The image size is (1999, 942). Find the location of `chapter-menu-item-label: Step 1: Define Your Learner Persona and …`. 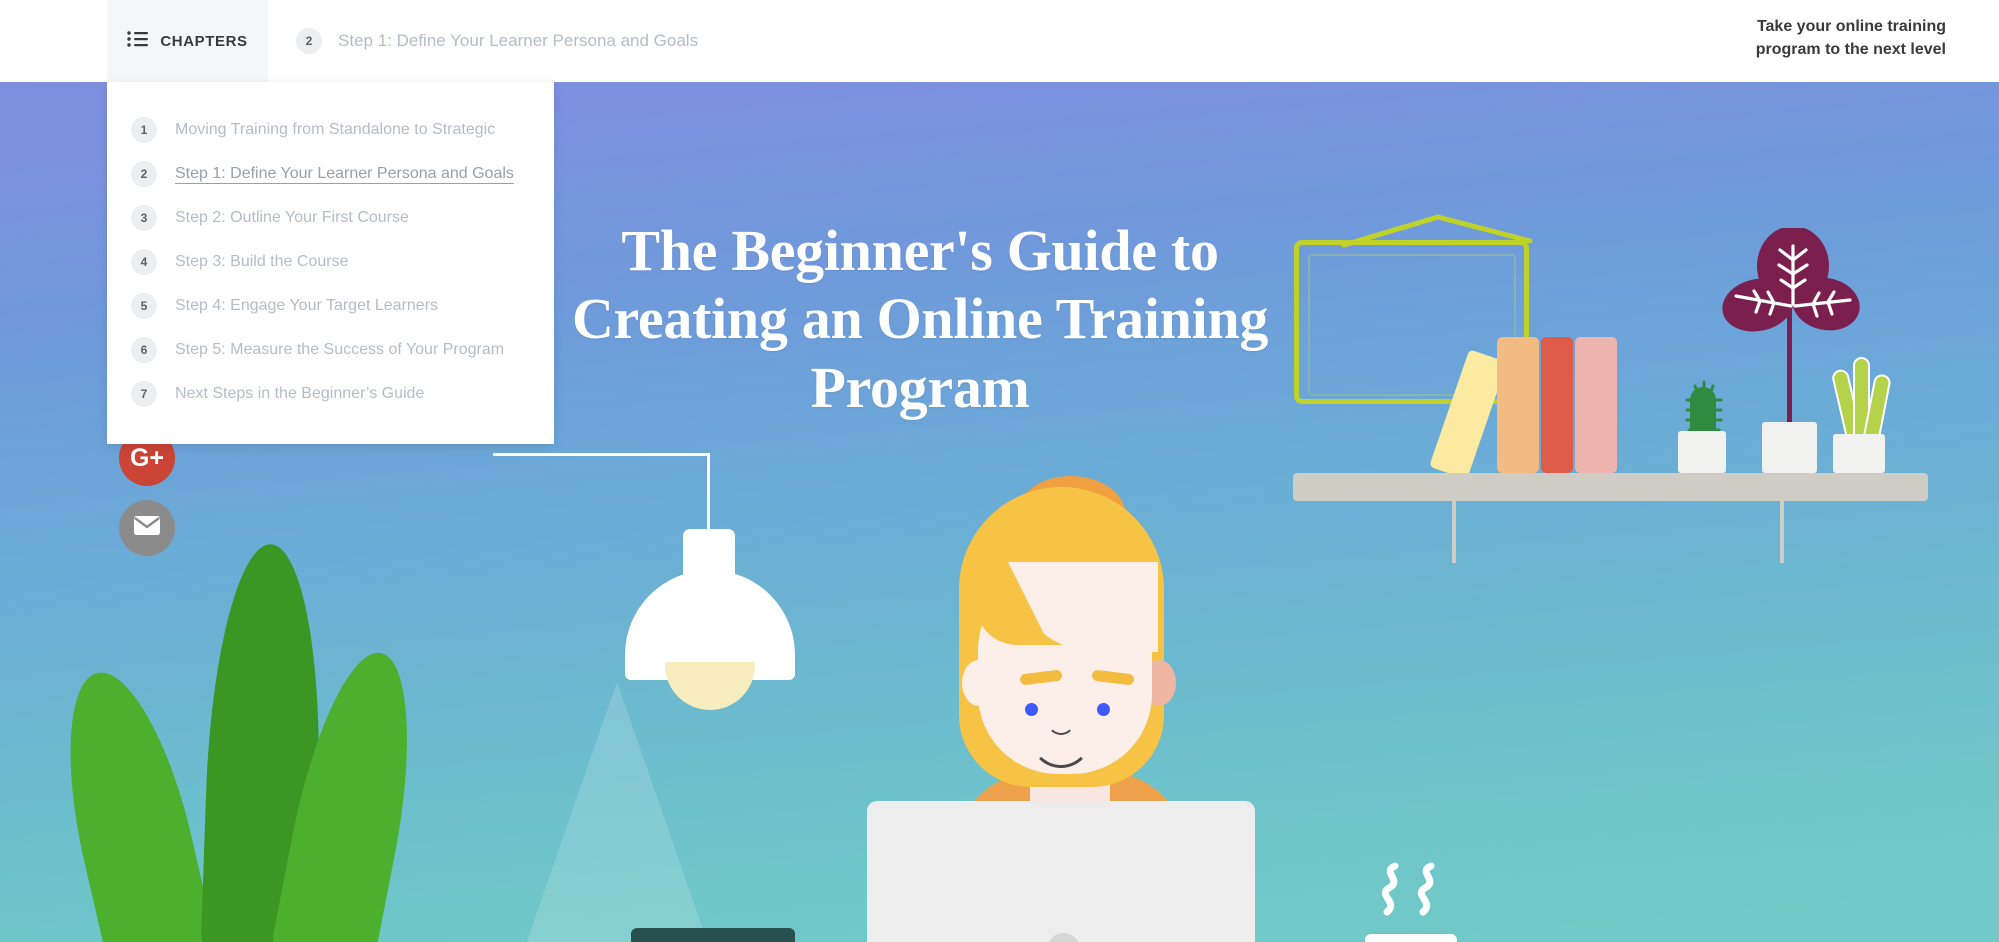

chapter-menu-item-label: Step 1: Define Your Learner Persona and … is located at coordinates (344, 173).